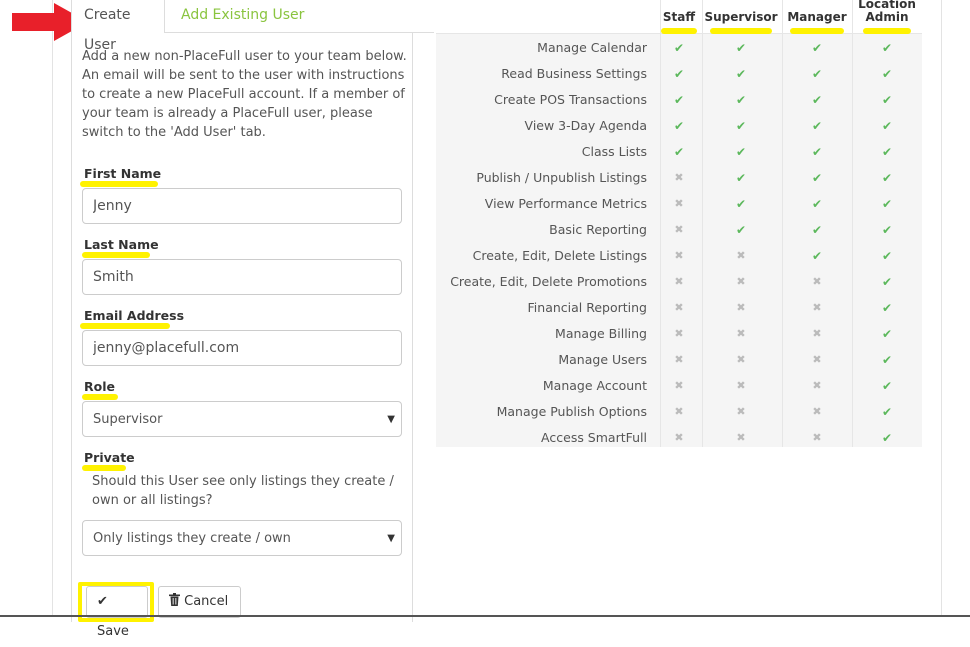  Describe the element at coordinates (594, 385) in the screenshot. I see `permission-row-label: Manage Account` at that location.